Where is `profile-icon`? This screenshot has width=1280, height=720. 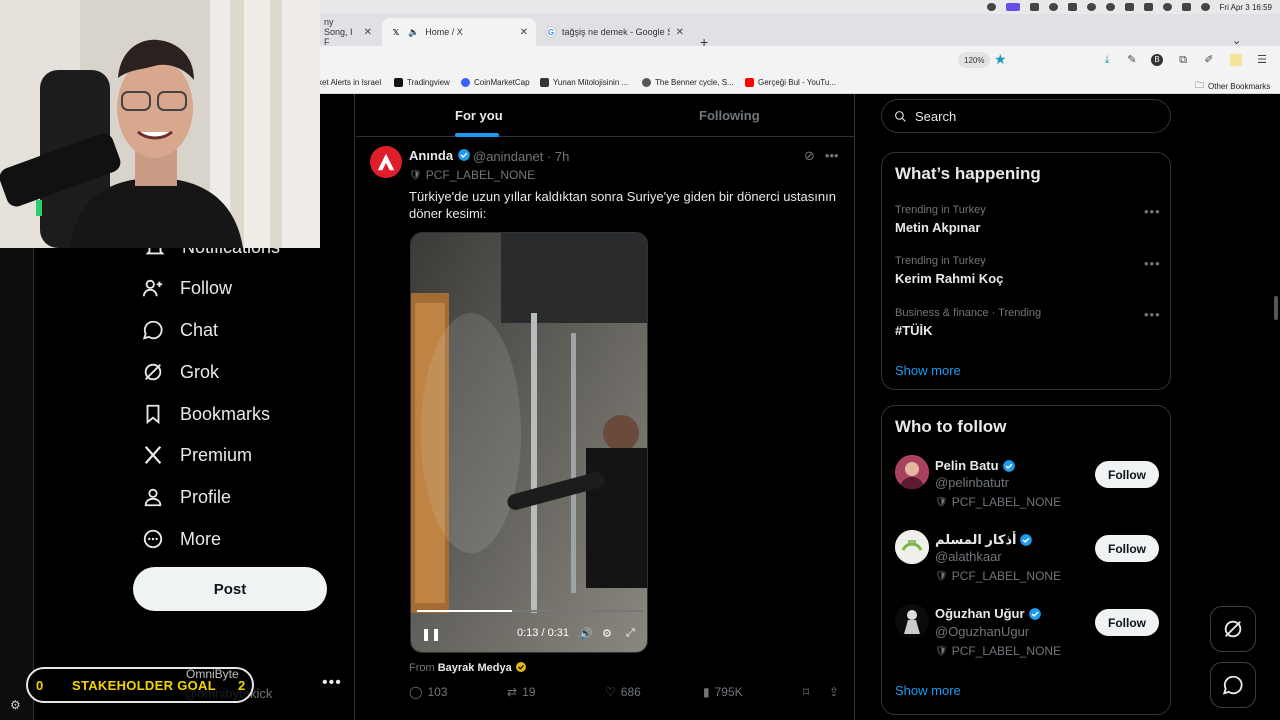 profile-icon is located at coordinates (1236, 60).